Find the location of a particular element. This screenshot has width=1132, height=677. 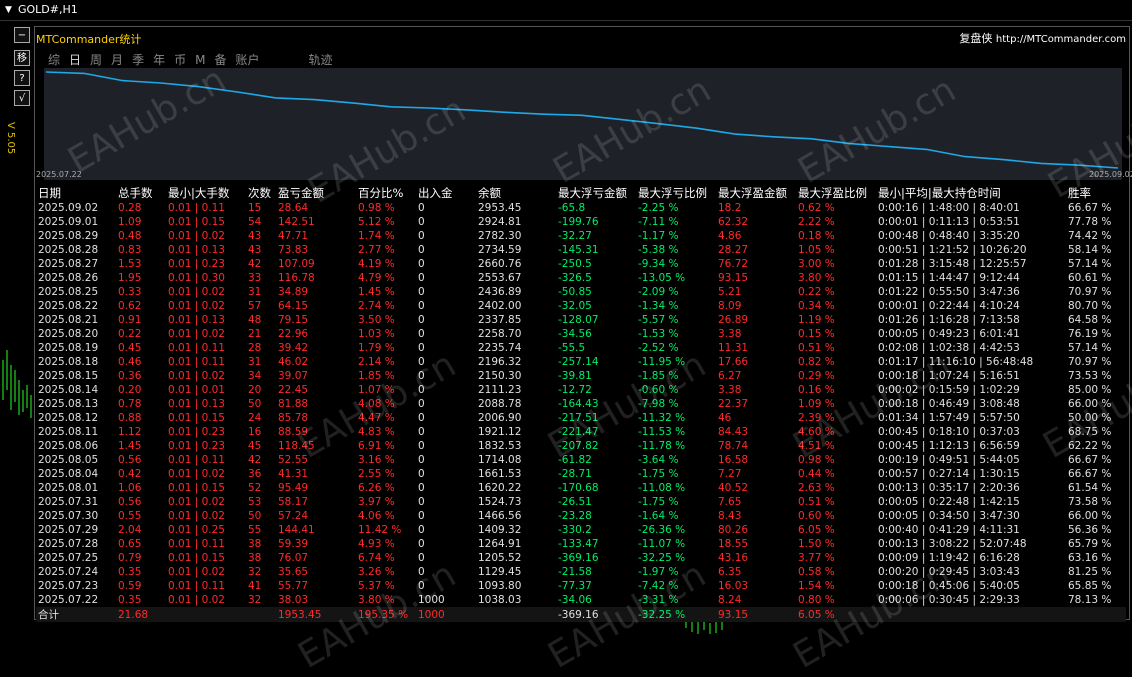

table-cell: 62.32 is located at coordinates (733, 222).